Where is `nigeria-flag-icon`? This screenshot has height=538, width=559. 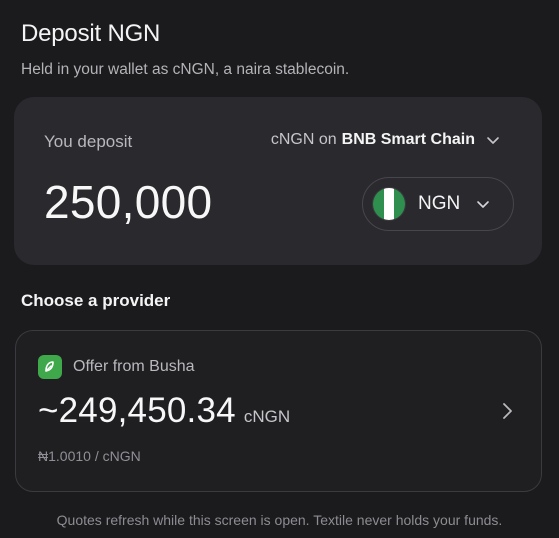 nigeria-flag-icon is located at coordinates (389, 204).